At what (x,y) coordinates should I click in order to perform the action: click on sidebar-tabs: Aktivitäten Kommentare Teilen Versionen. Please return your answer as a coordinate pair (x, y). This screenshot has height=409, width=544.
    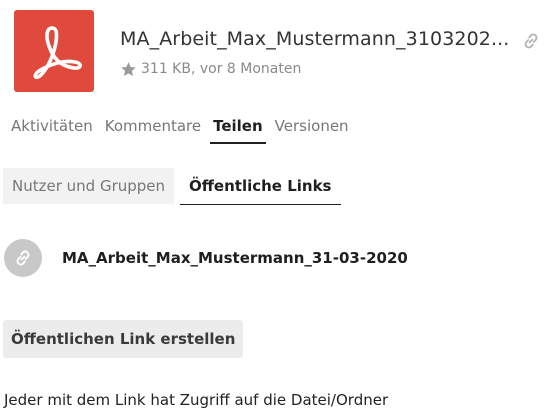
    Looking at the image, I should click on (183, 130).